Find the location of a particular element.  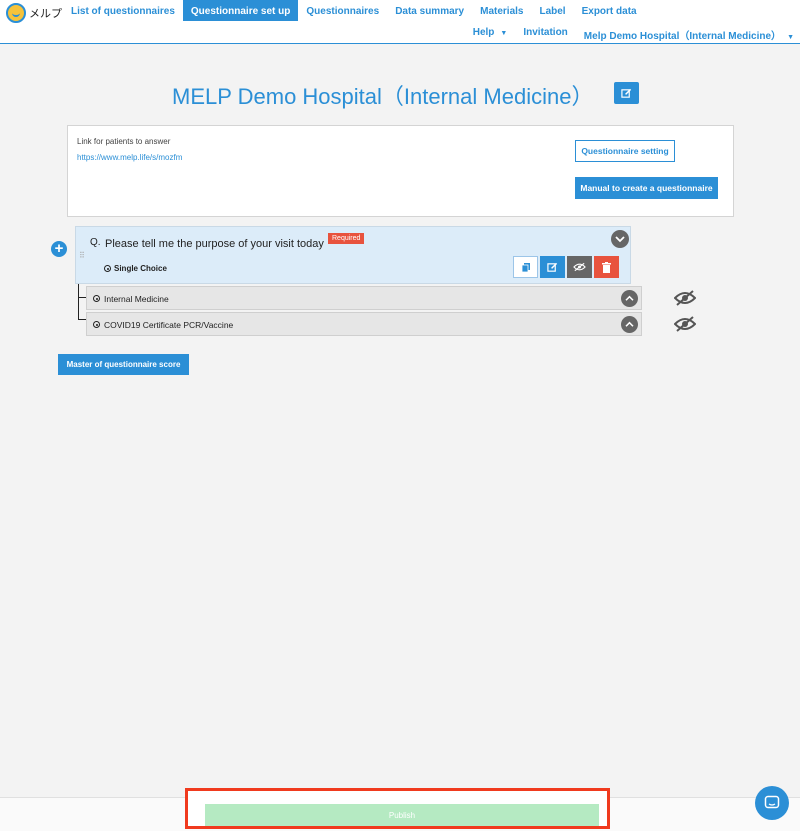

invitation-link: Invitation is located at coordinates (545, 34).